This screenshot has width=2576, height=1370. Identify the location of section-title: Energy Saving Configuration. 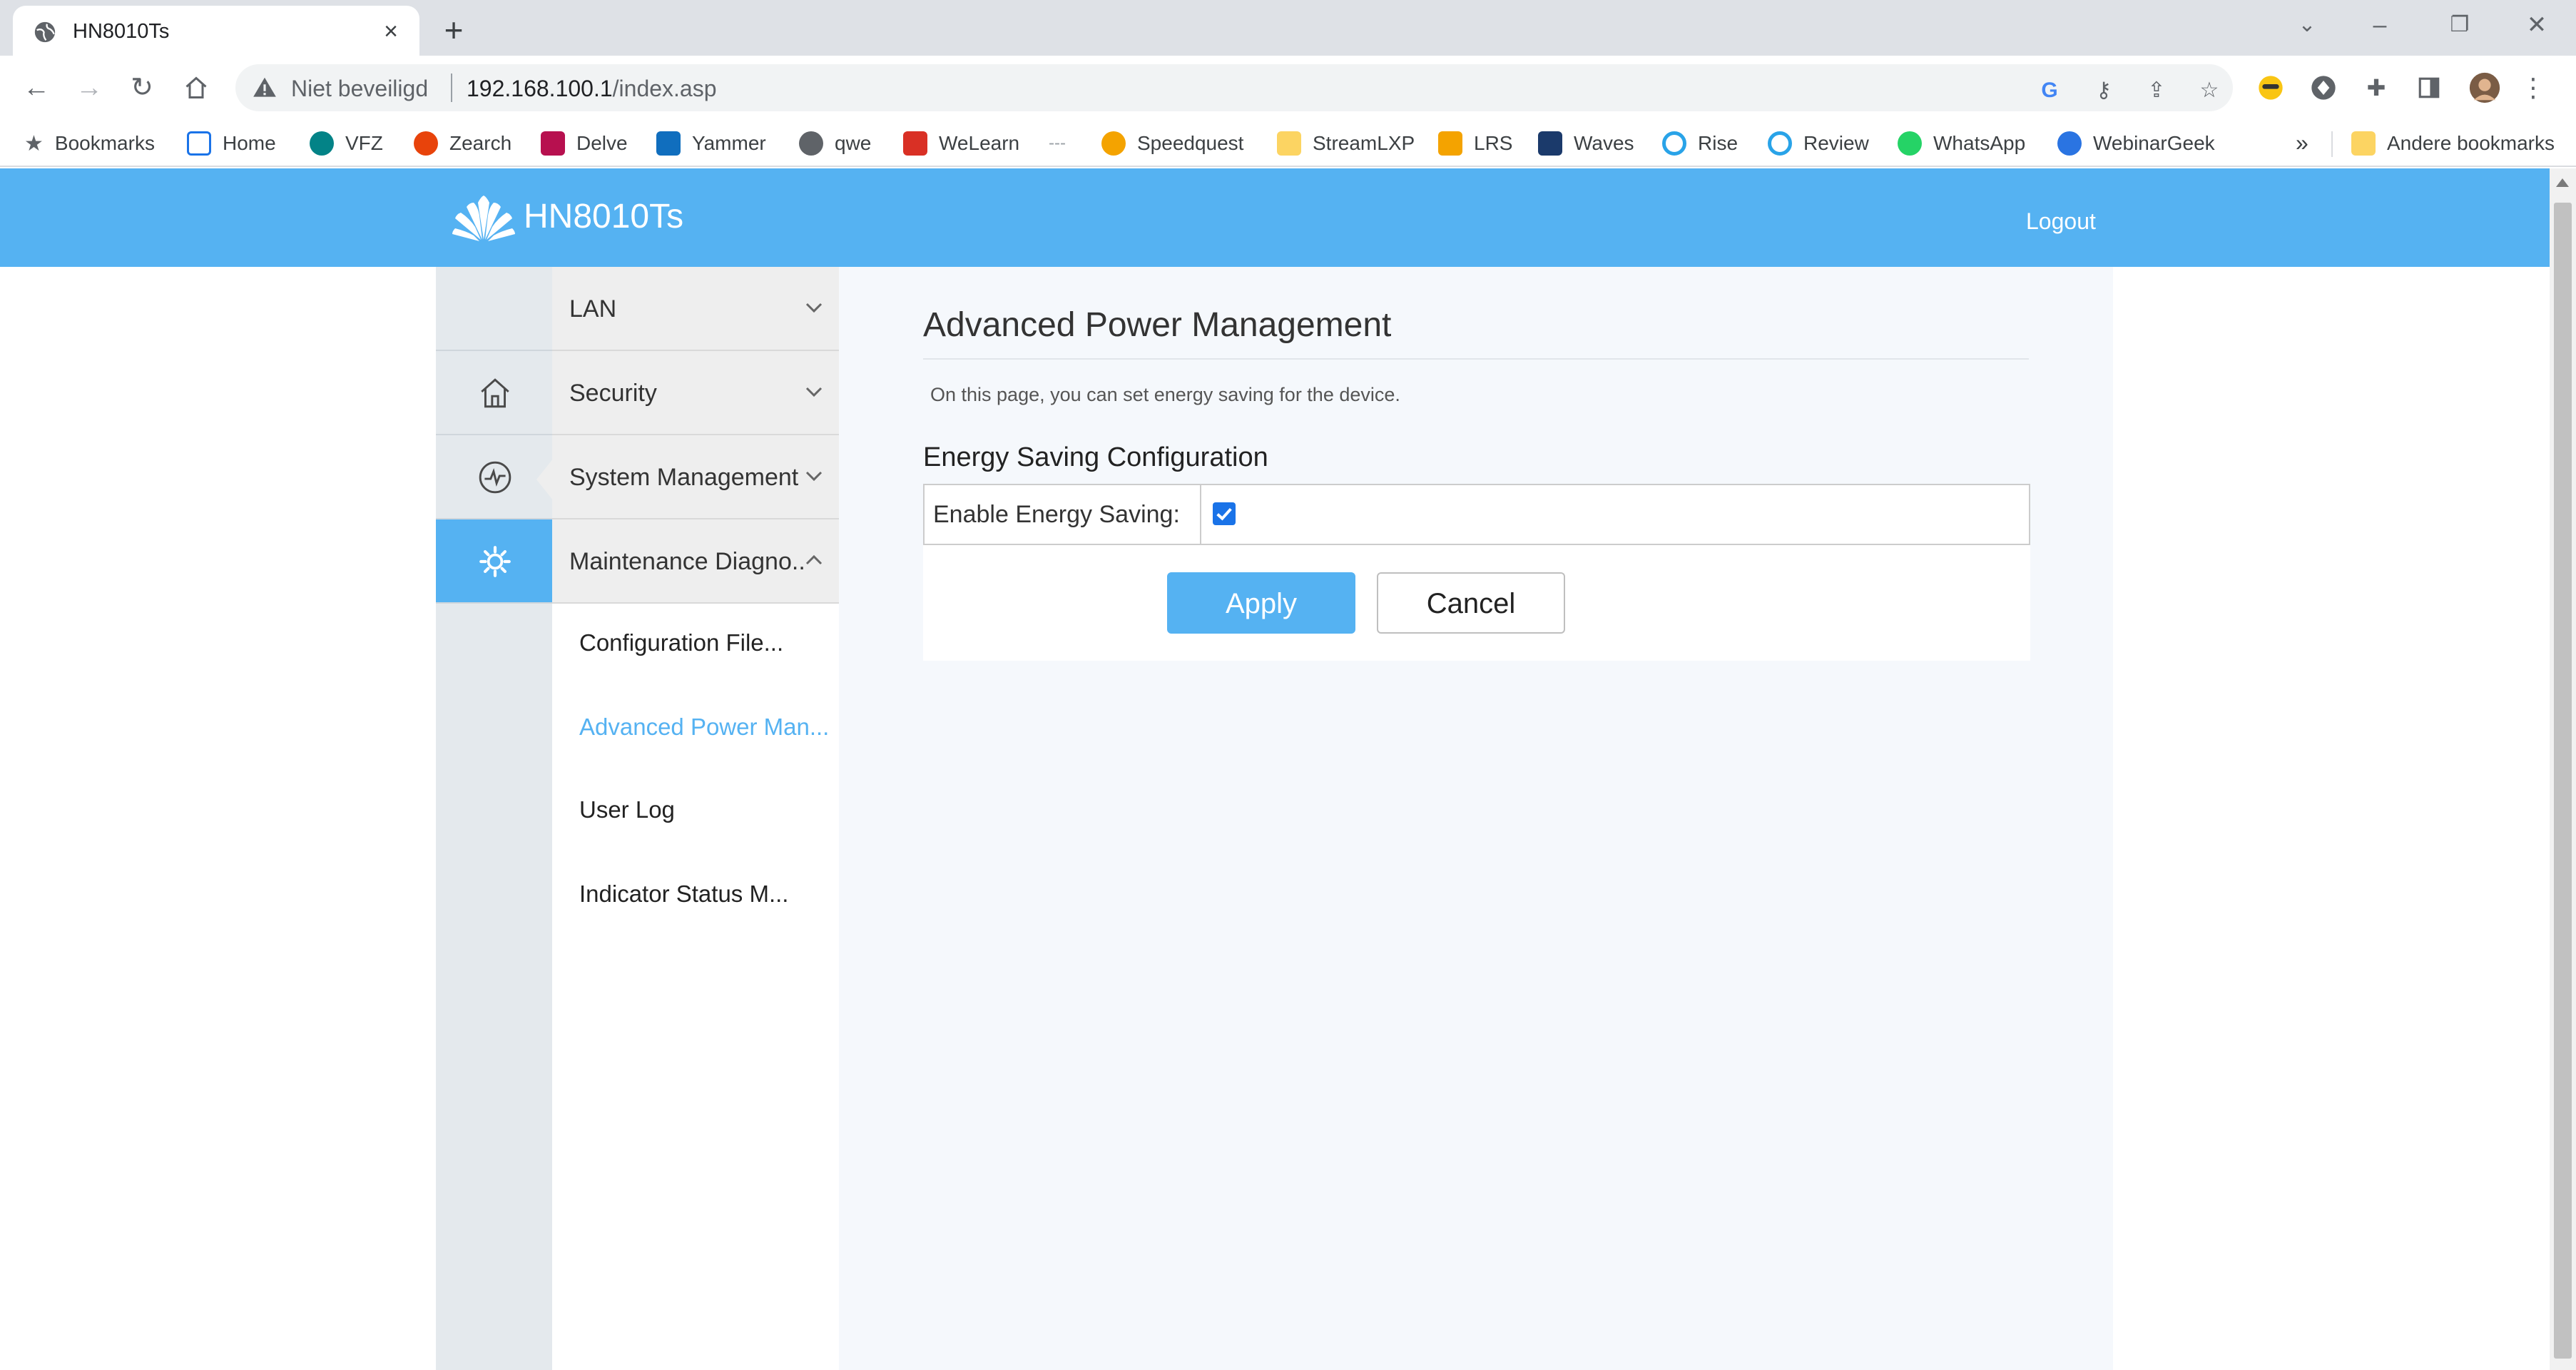
(1095, 457).